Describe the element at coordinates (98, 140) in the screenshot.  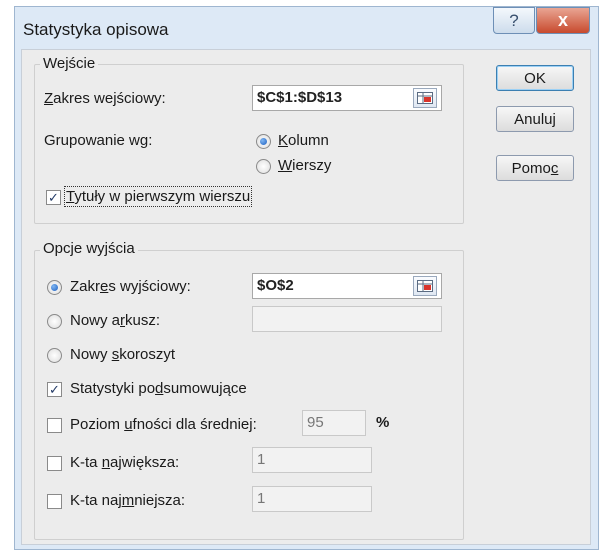
I see `grouping-label: Grupowanie wg:` at that location.